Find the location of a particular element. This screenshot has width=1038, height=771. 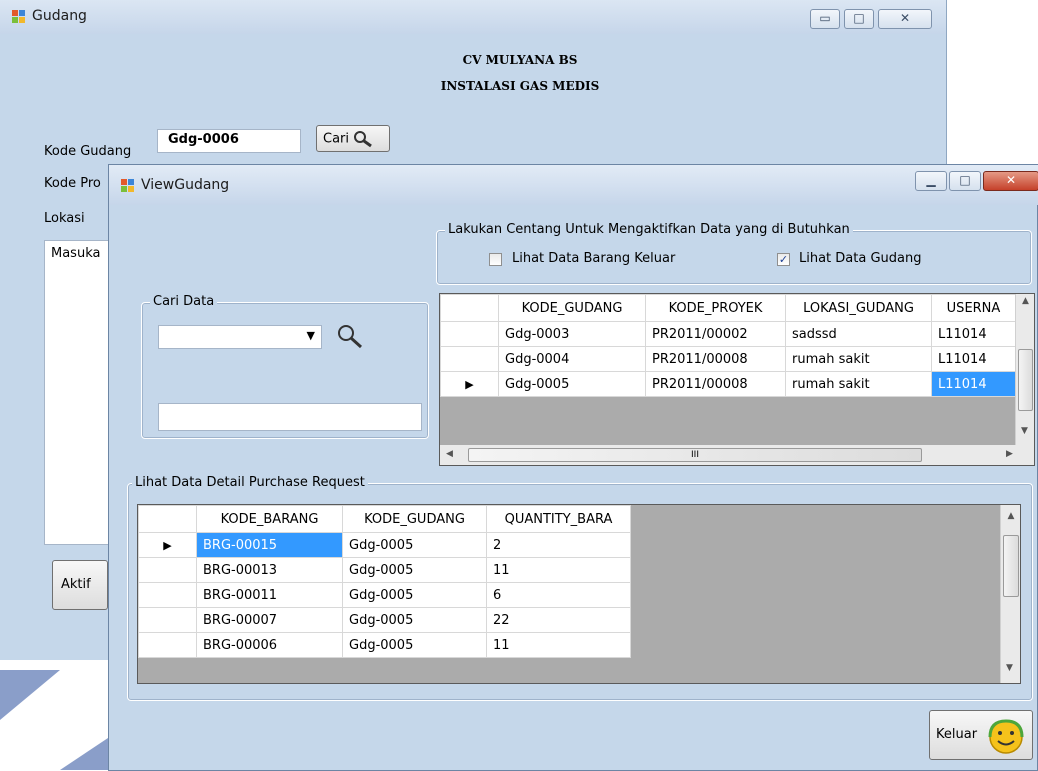

table-row: Gdg-0003 PR2011/00002 sadssd L11014 is located at coordinates (728, 334).